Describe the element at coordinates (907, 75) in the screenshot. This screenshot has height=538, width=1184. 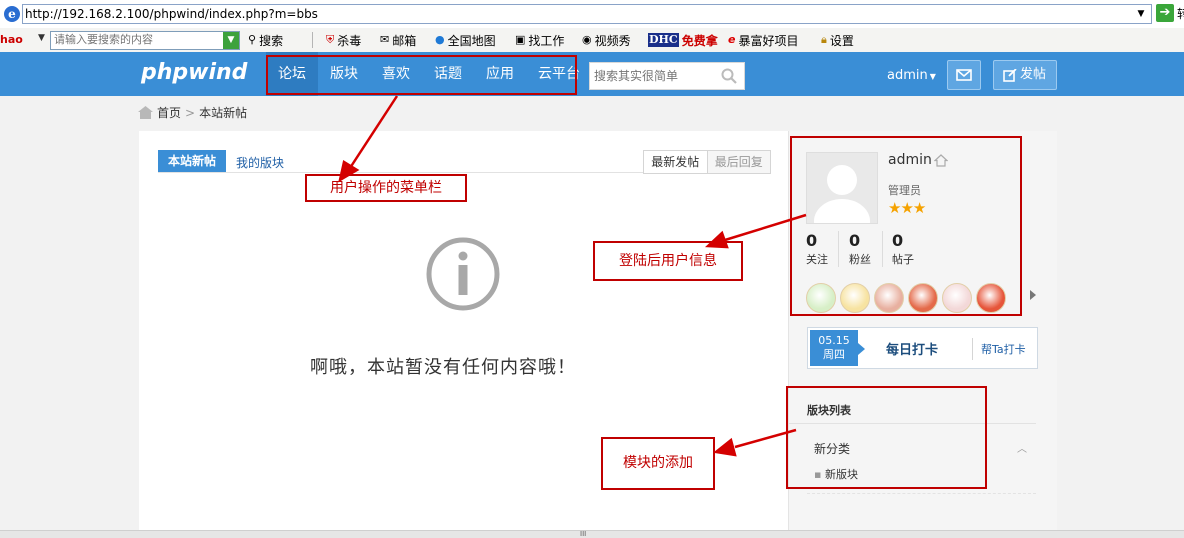
I see `header-username: admin` at that location.